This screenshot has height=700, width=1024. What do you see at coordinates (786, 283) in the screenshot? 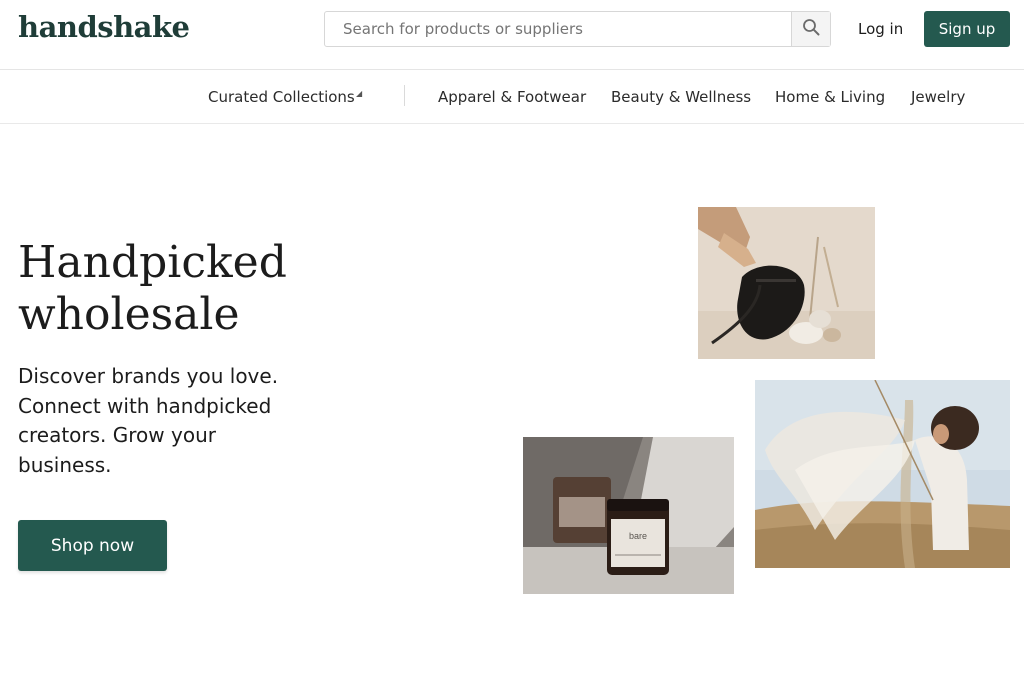
I see `bag-photo` at bounding box center [786, 283].